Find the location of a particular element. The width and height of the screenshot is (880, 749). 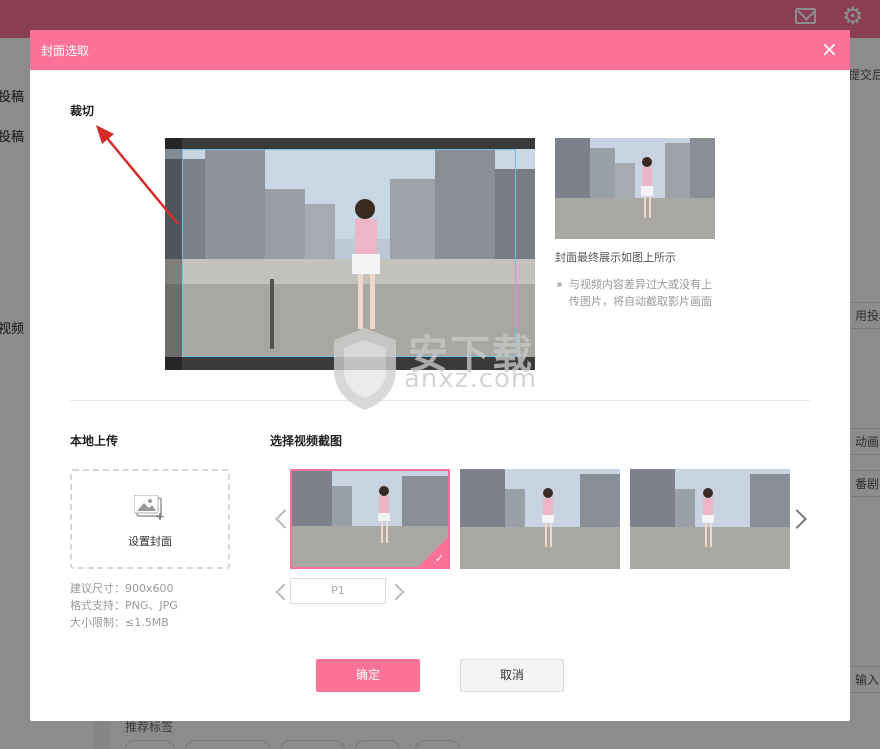

cover-preview-image is located at coordinates (635, 188).